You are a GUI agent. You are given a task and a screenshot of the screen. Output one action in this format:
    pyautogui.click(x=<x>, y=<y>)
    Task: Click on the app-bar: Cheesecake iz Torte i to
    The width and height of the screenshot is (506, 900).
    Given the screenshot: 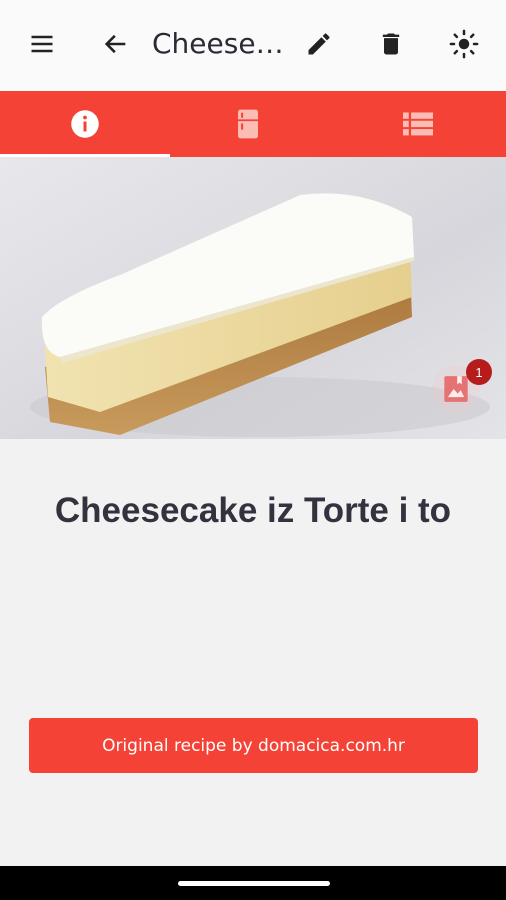 What is the action you would take?
    pyautogui.click(x=253, y=45)
    